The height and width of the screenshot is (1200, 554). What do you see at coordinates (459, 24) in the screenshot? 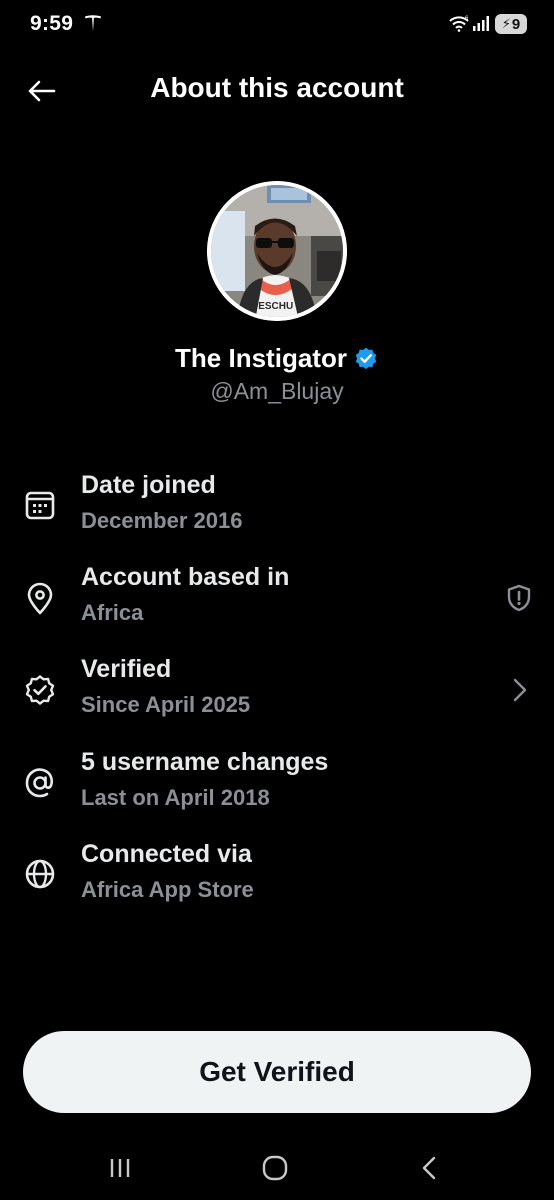
I see `wifi-icon: 6` at bounding box center [459, 24].